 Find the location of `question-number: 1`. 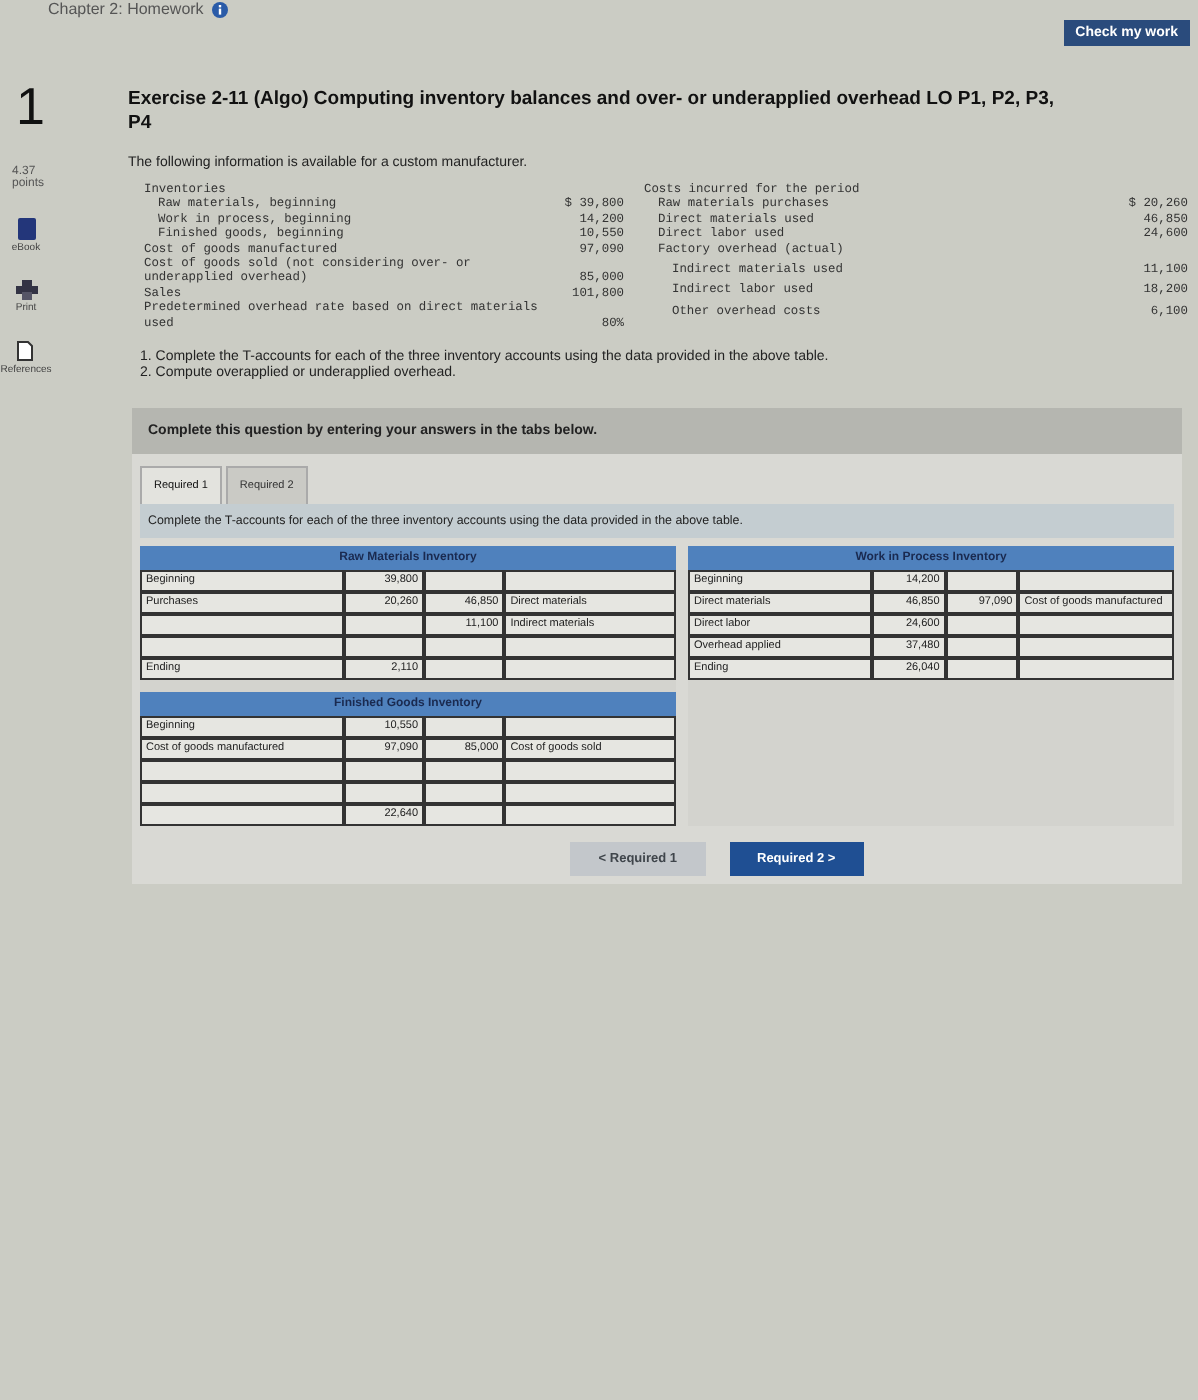

question-number: 1 is located at coordinates (31, 107).